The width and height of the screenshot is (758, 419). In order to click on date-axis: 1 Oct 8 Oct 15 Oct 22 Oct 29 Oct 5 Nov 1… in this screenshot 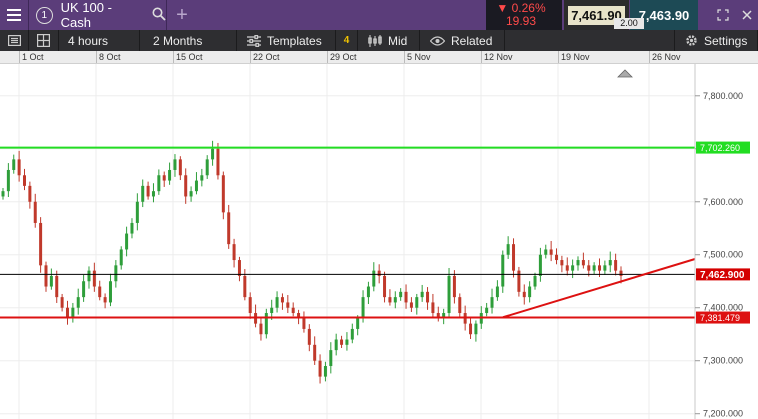, I will do `click(379, 57)`.